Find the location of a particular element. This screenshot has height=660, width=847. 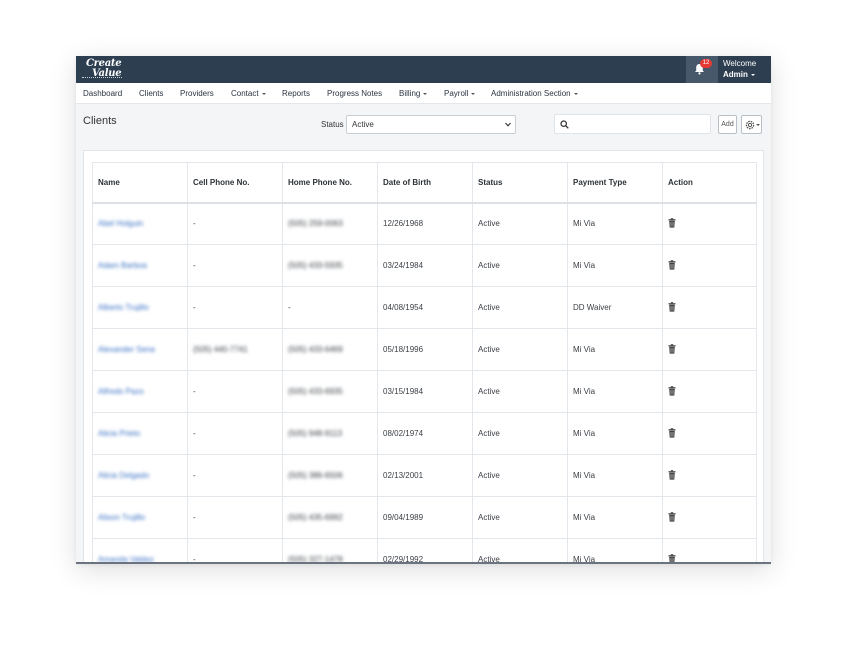

payment-type-cell: DD Waiver is located at coordinates (615, 307).